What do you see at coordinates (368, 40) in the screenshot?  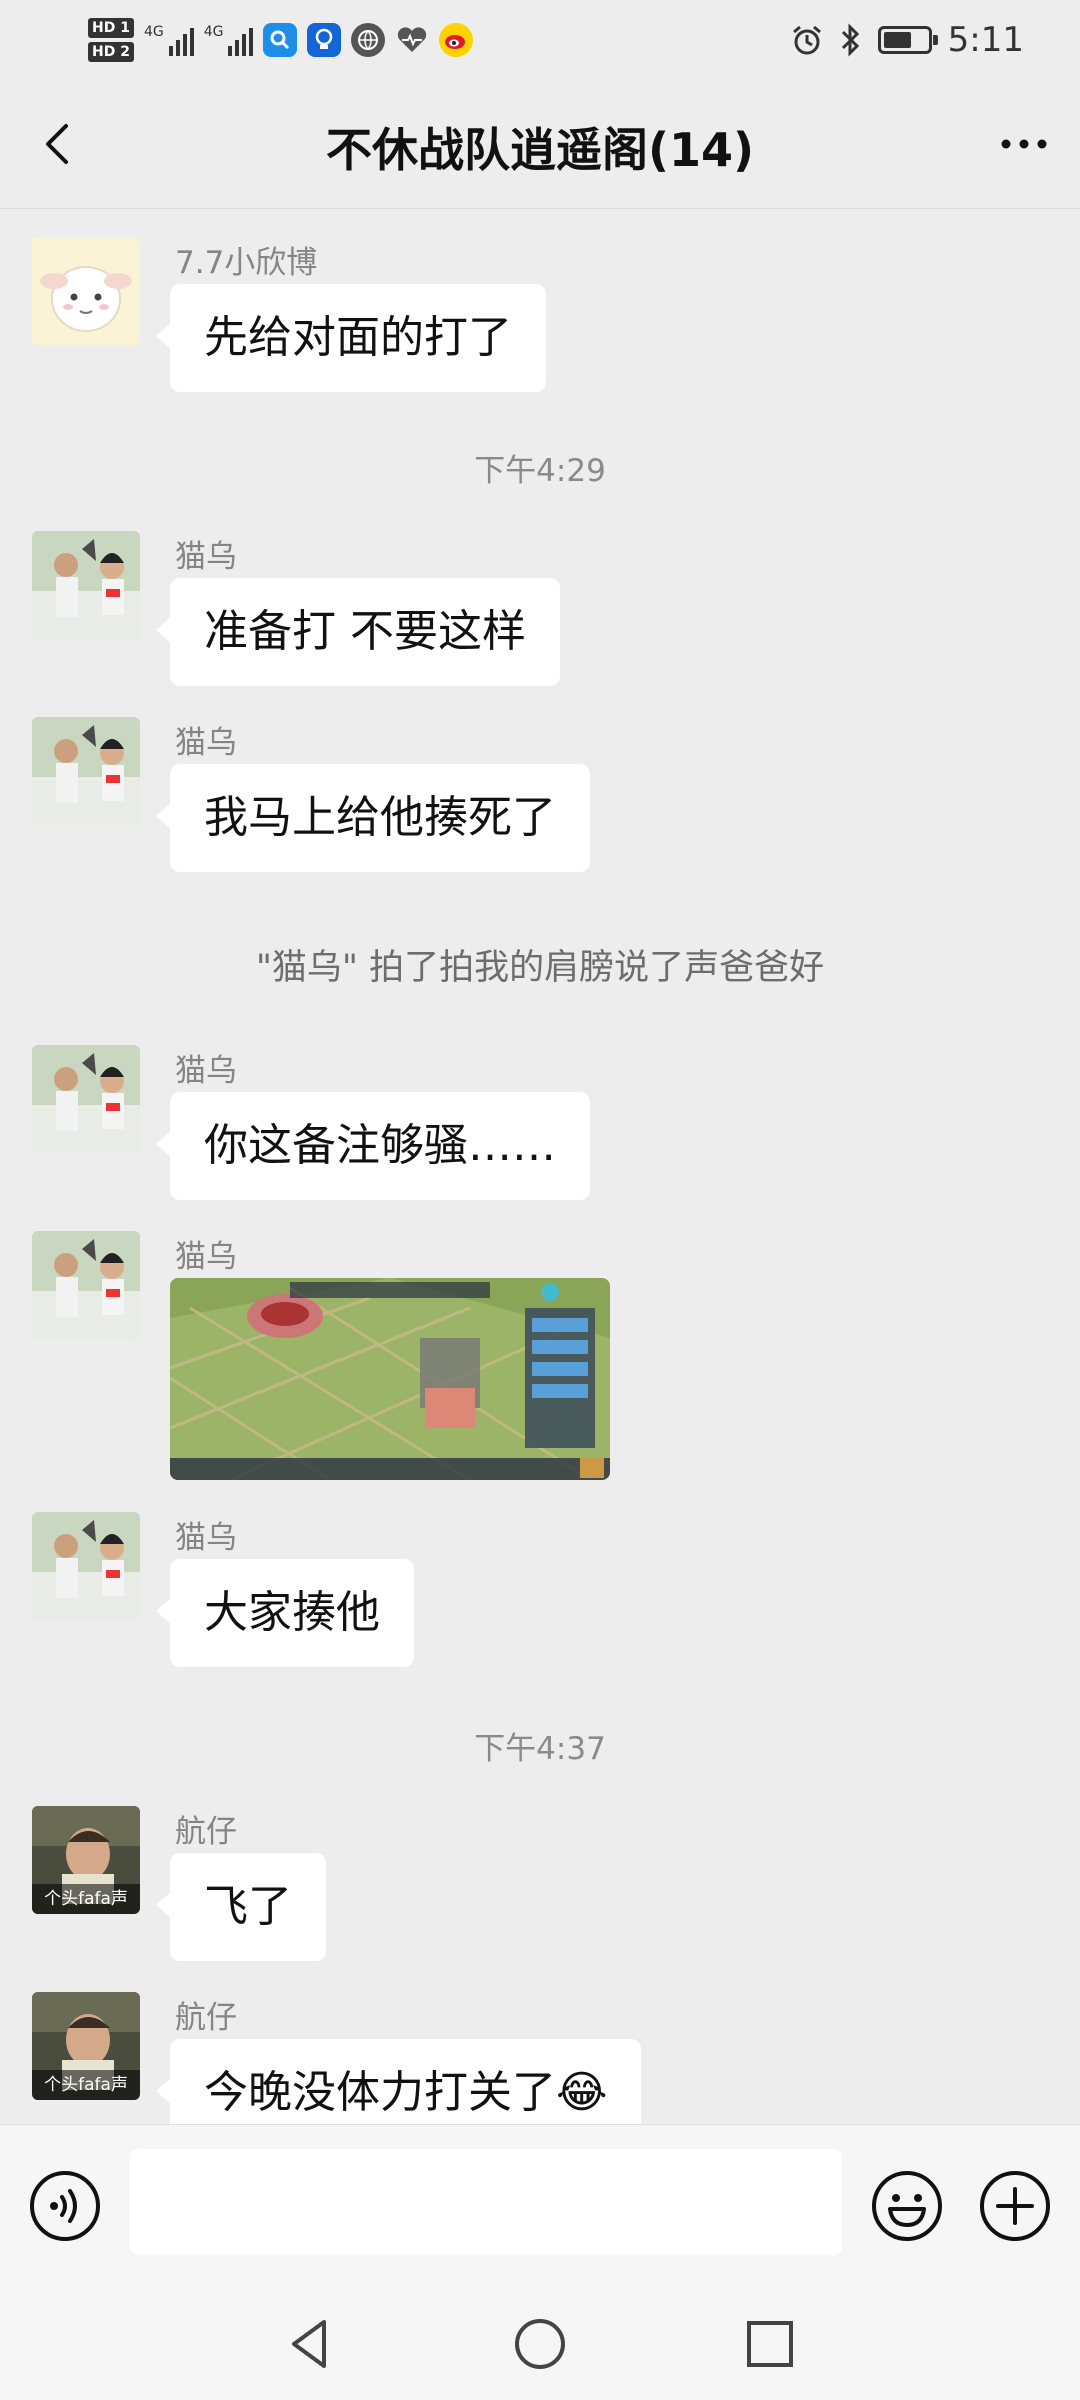 I see `browser-app-icon` at bounding box center [368, 40].